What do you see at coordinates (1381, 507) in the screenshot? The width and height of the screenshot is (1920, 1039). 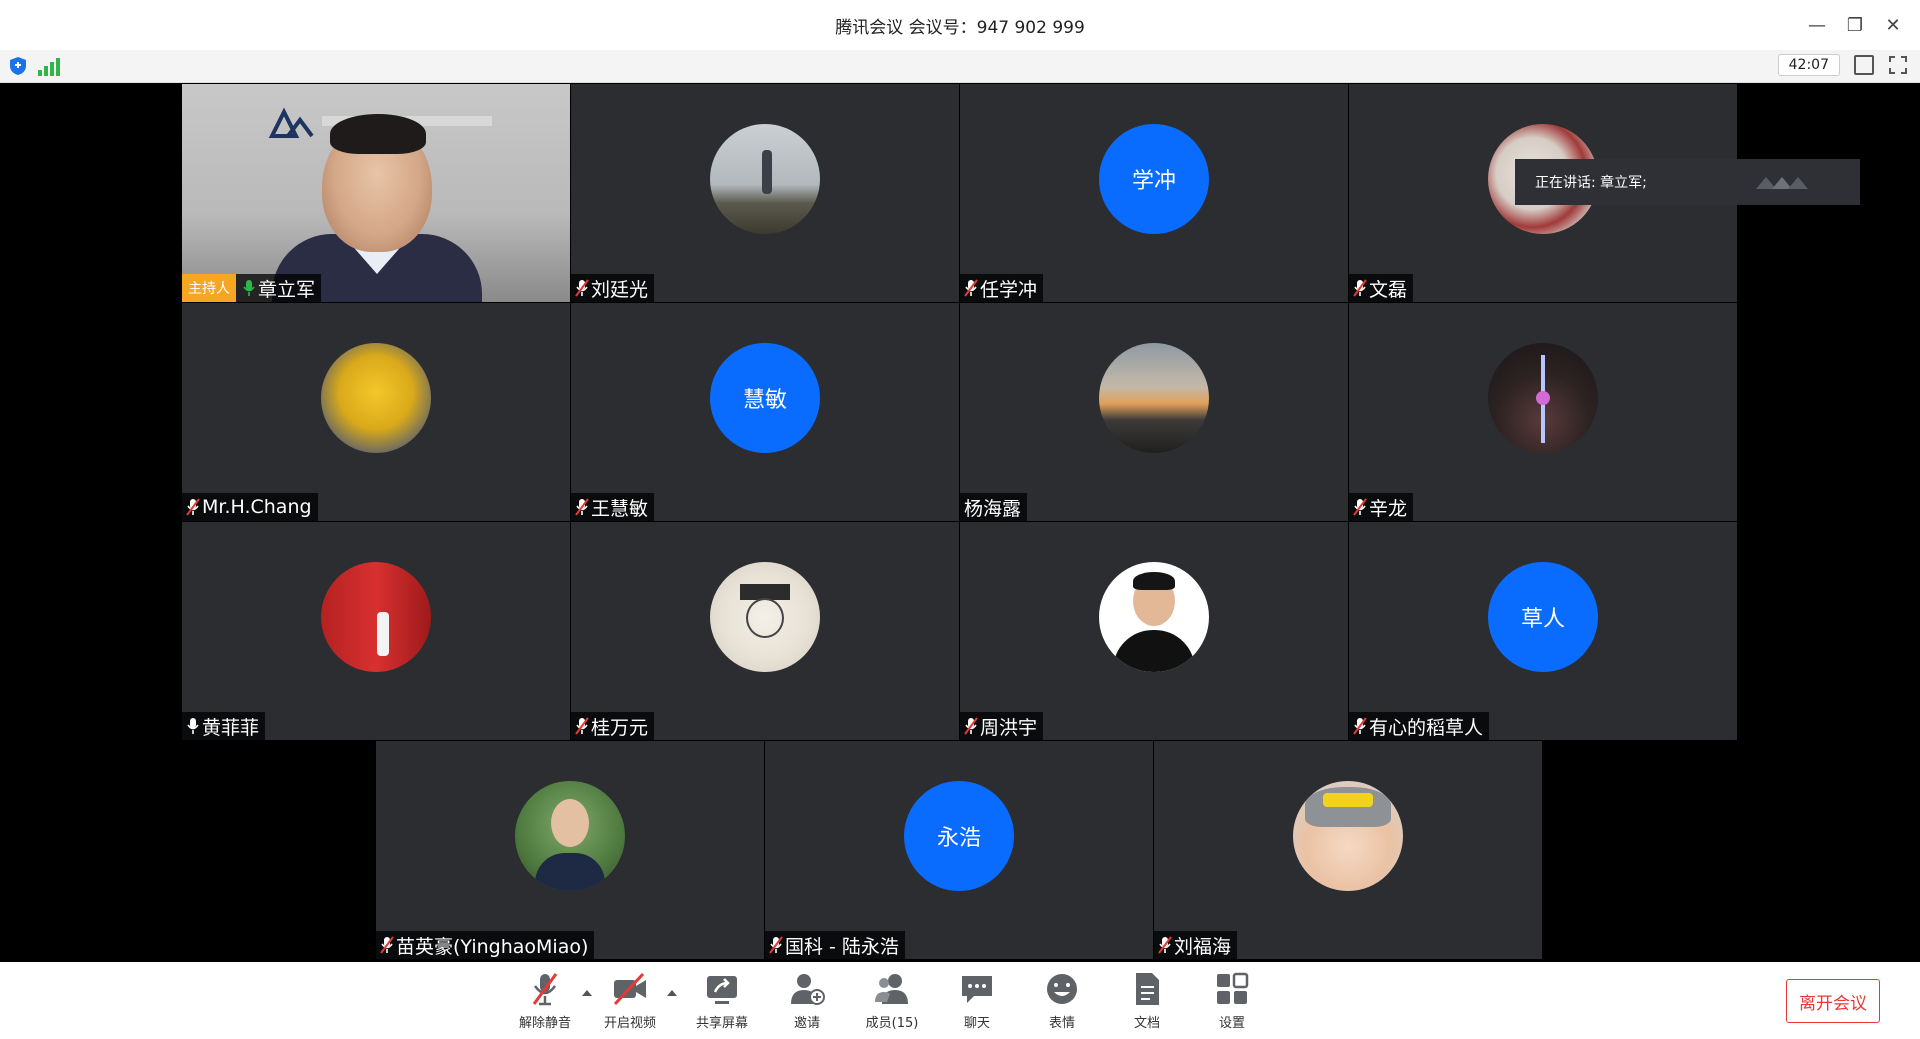 I see `participant-name-tag: 辛龙` at bounding box center [1381, 507].